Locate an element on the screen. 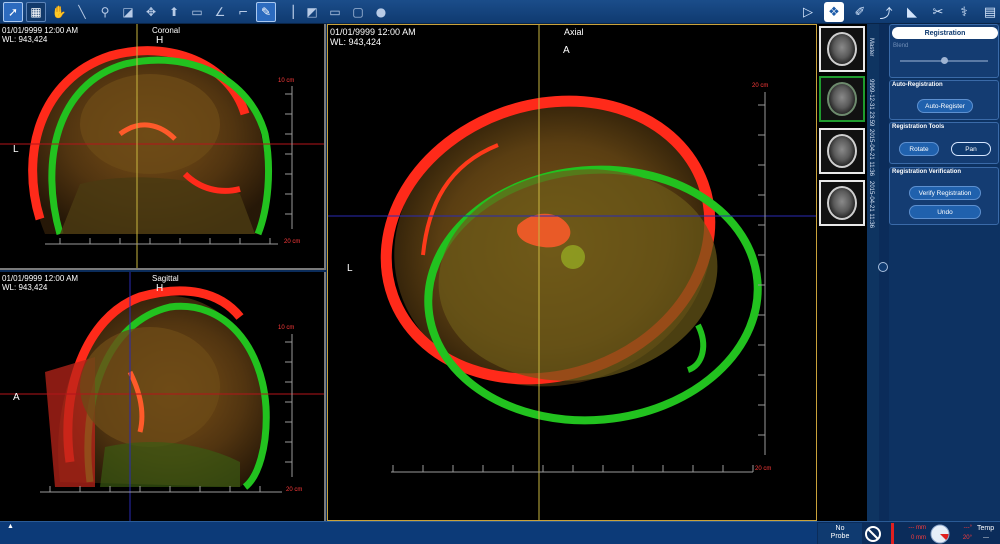  series-label: 9999-12-31 23:59 is located at coordinates (871, 103).